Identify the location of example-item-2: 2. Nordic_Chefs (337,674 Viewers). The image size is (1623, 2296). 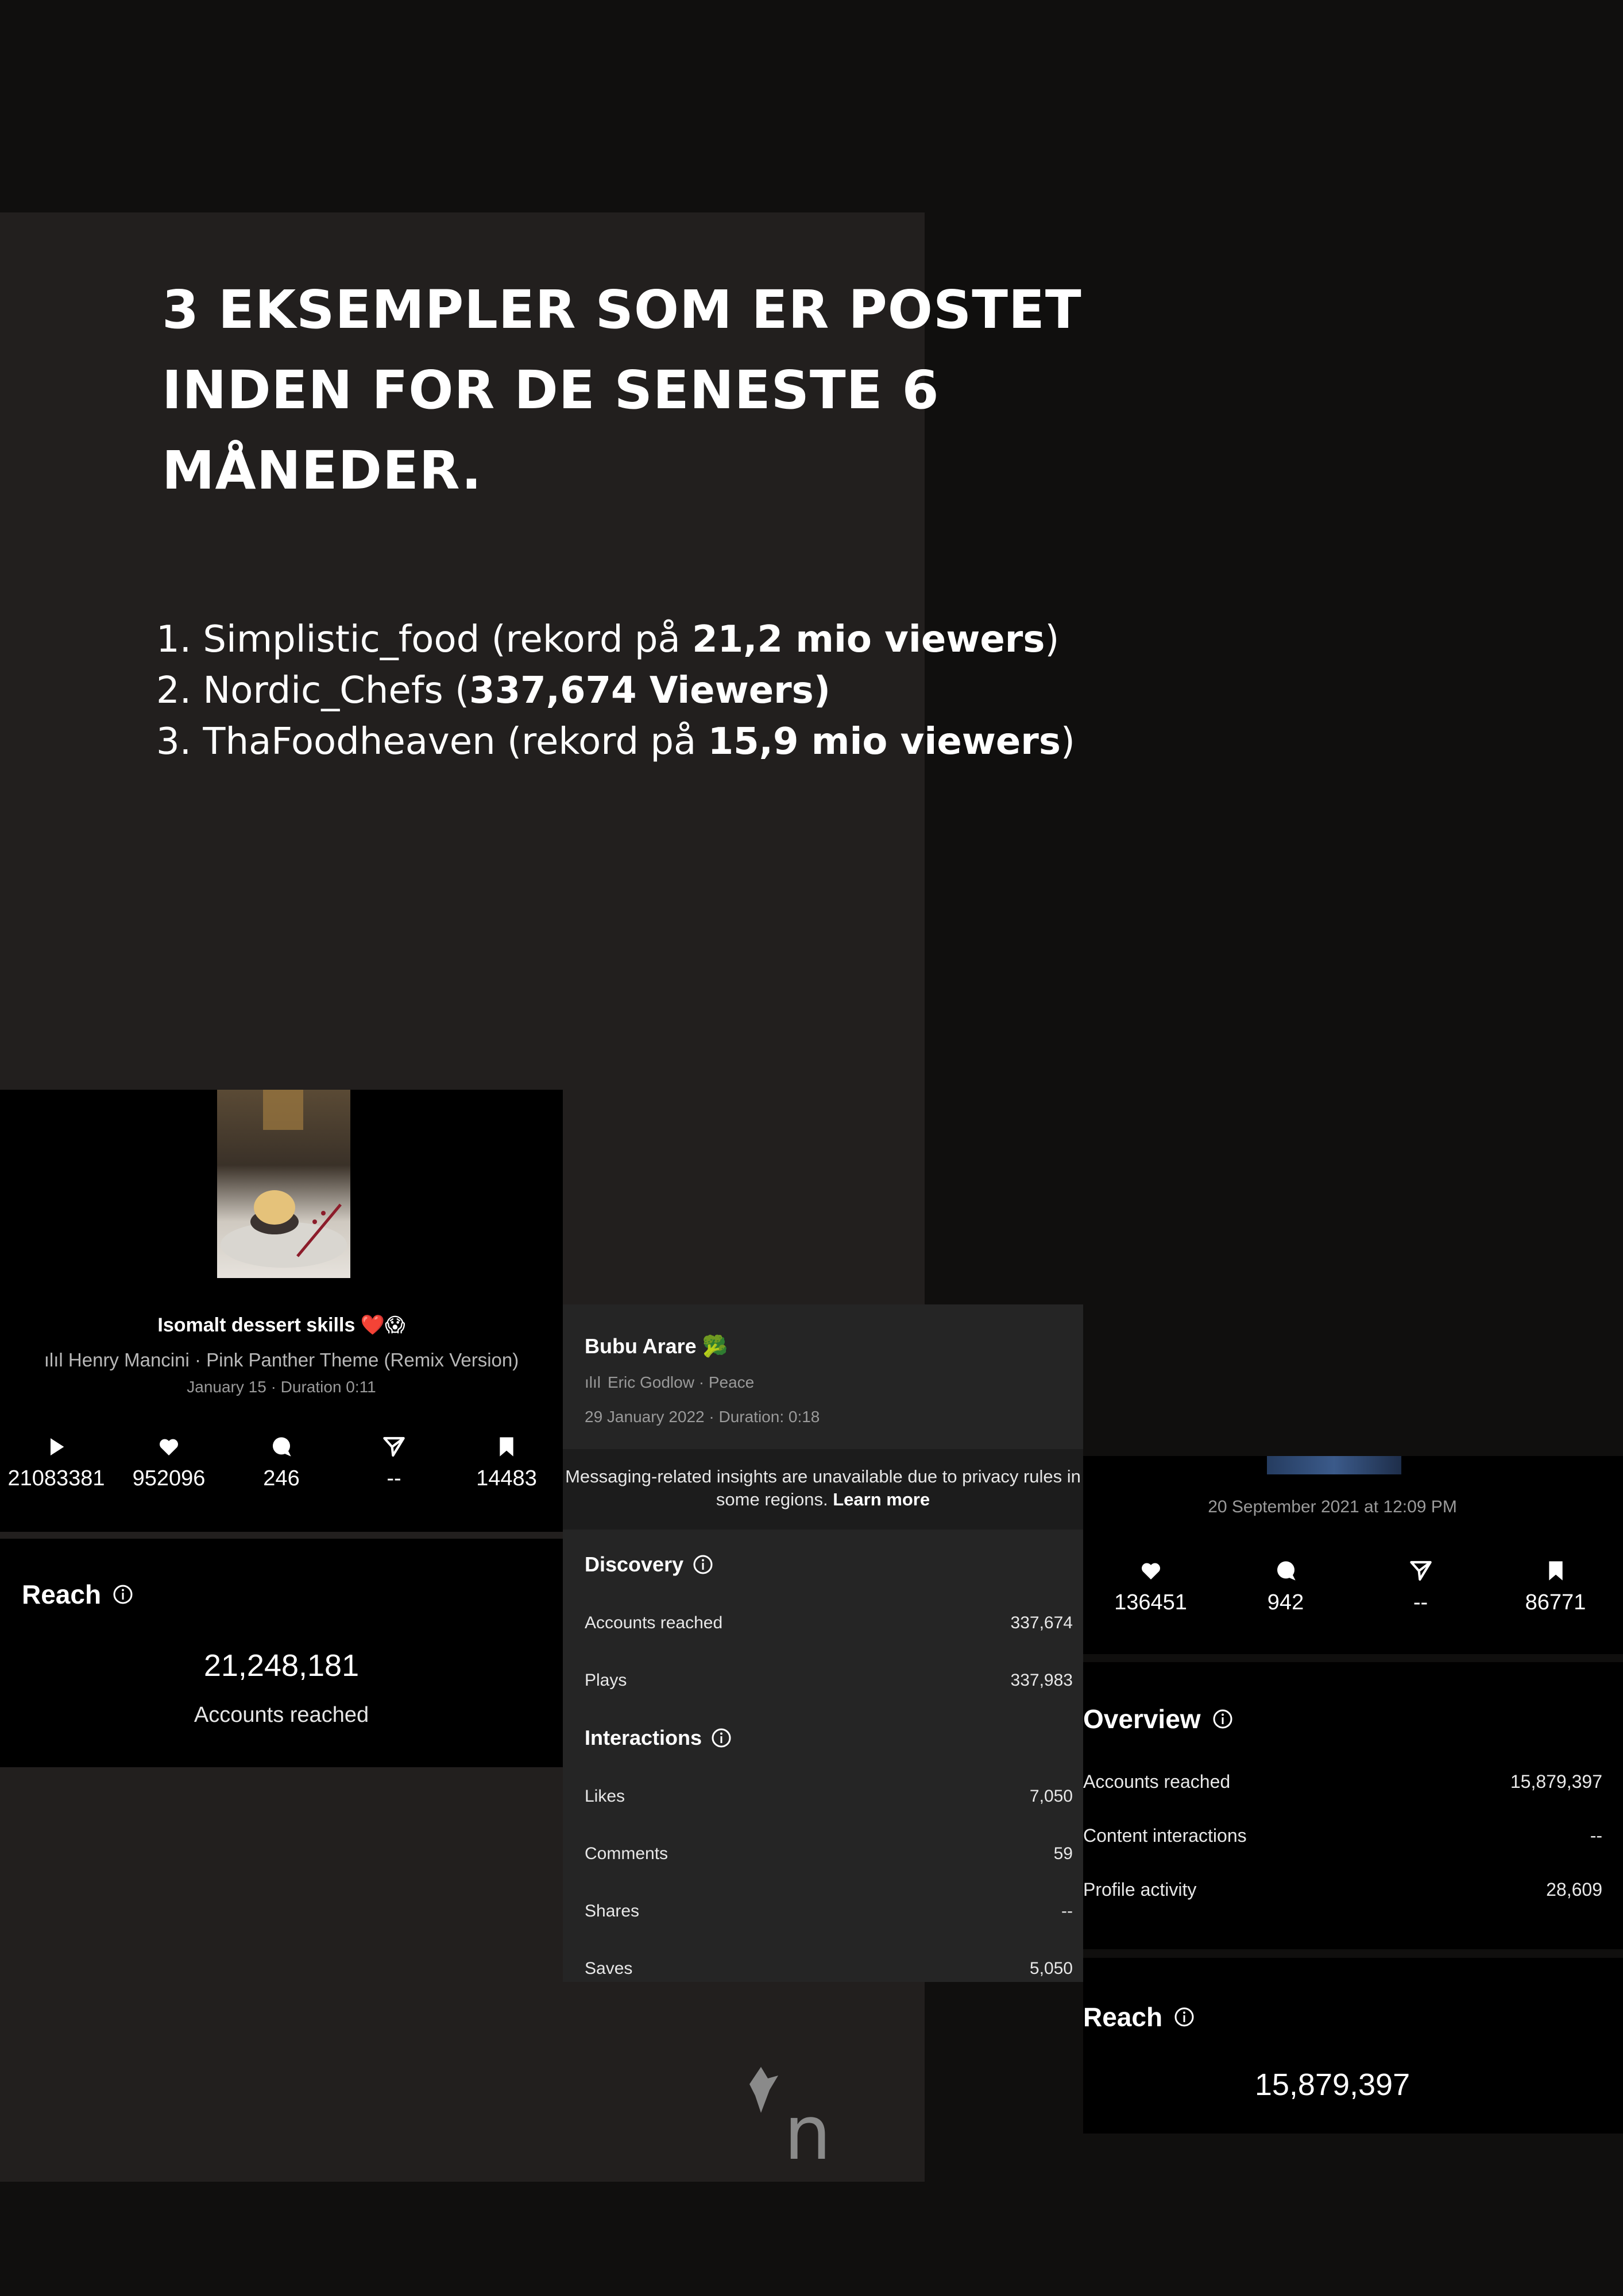
(493, 690).